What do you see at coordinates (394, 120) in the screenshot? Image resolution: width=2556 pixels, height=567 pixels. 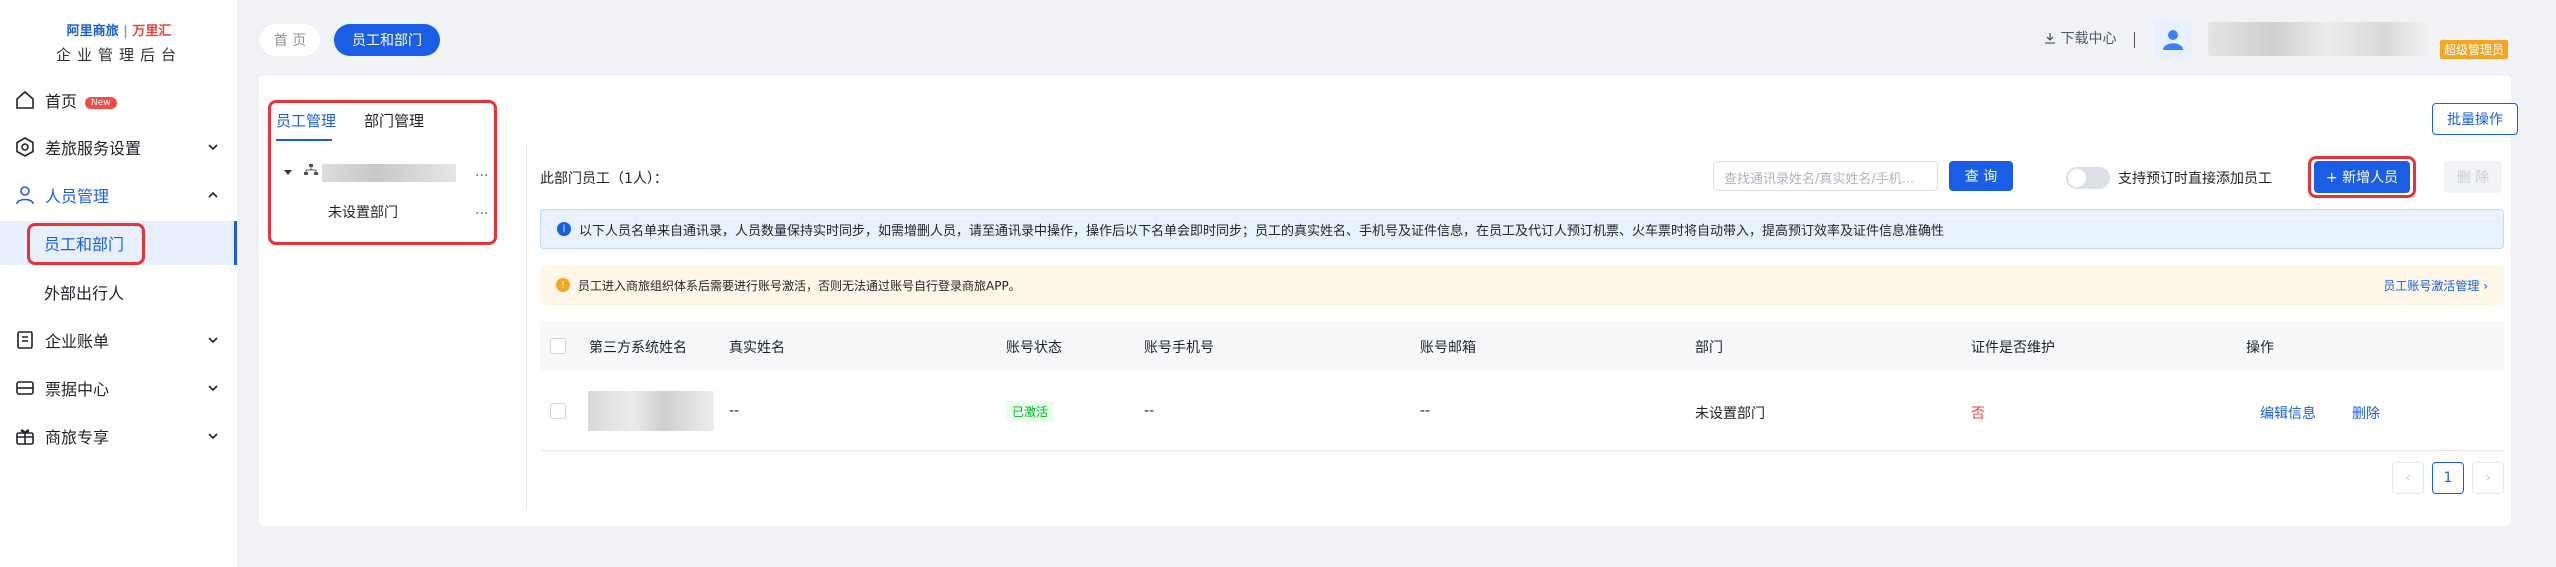 I see `tab-department-management: 部门管理` at bounding box center [394, 120].